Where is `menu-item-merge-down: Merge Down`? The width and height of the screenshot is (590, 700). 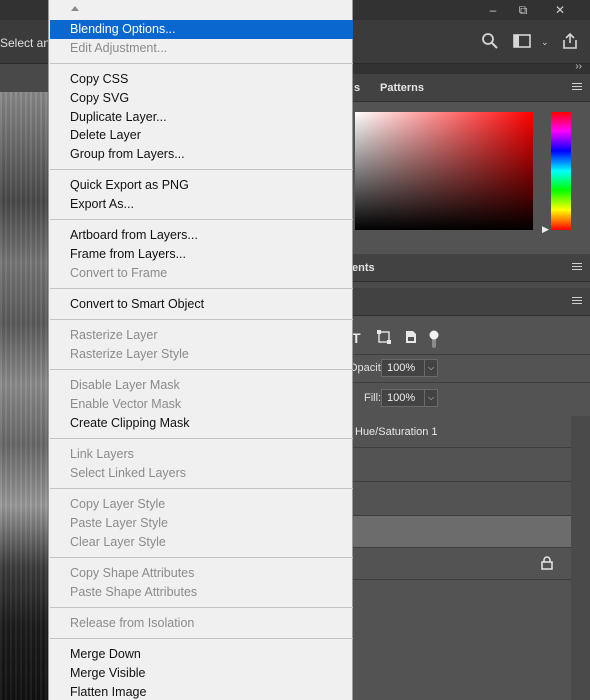 menu-item-merge-down: Merge Down is located at coordinates (201, 654).